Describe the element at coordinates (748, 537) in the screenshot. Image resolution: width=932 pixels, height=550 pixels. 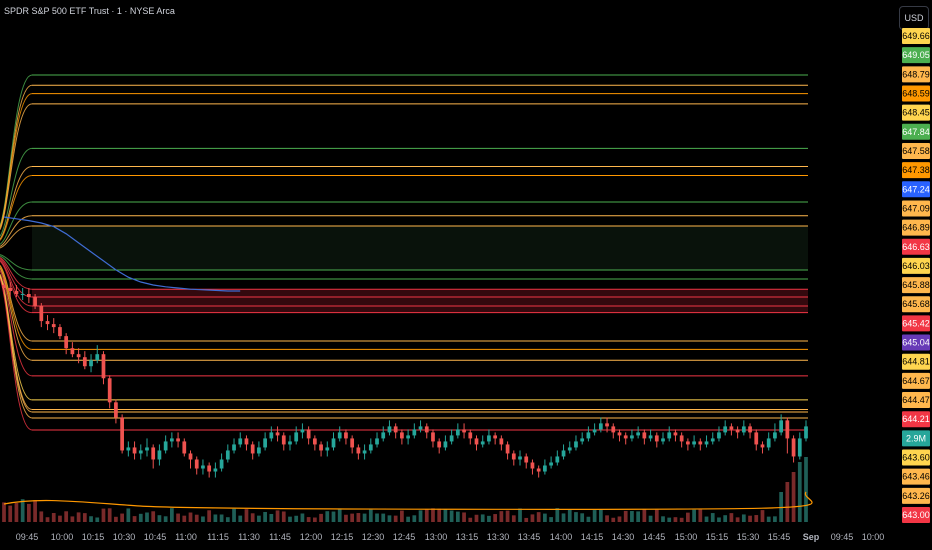
I see `x-tick-label-23: 15:30` at that location.